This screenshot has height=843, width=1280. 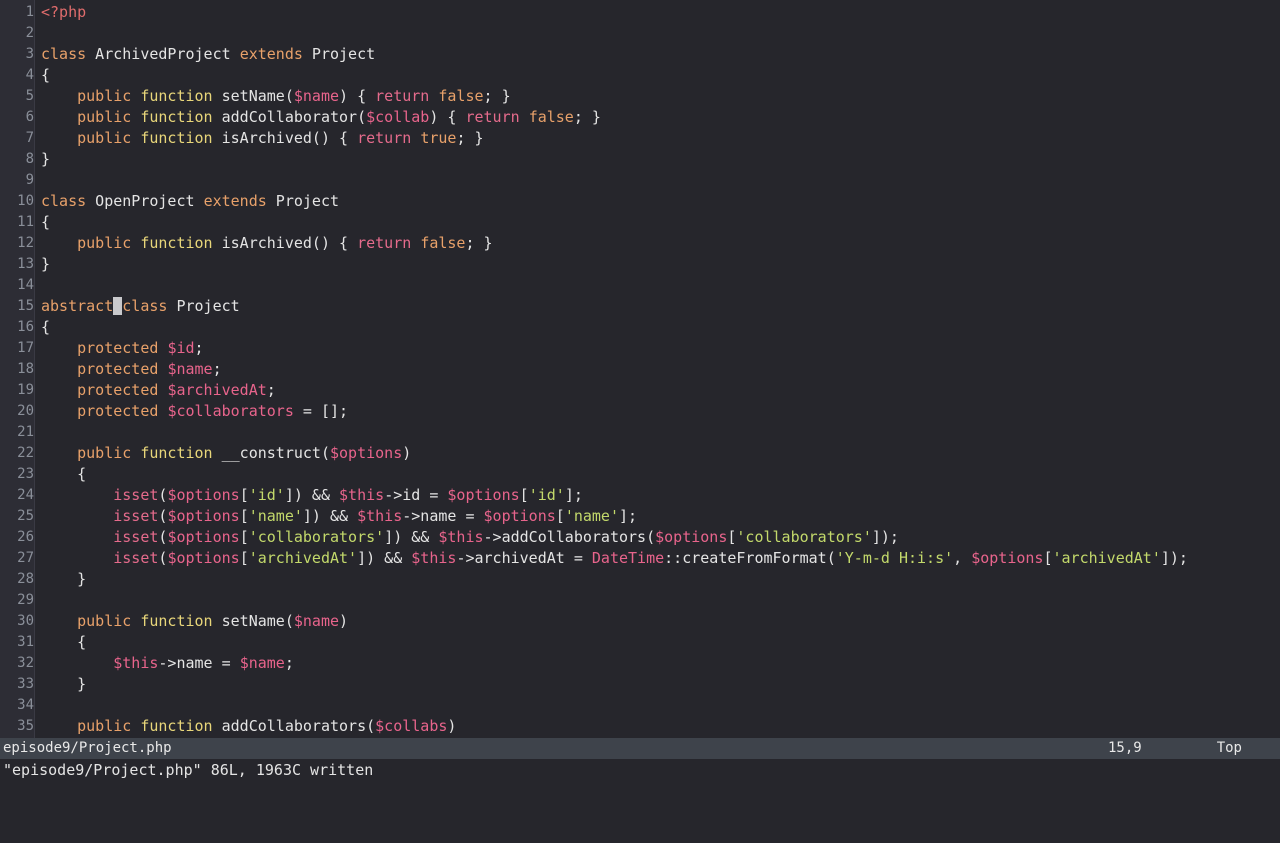 What do you see at coordinates (640, 642) in the screenshot?
I see `code-line: 31 {` at bounding box center [640, 642].